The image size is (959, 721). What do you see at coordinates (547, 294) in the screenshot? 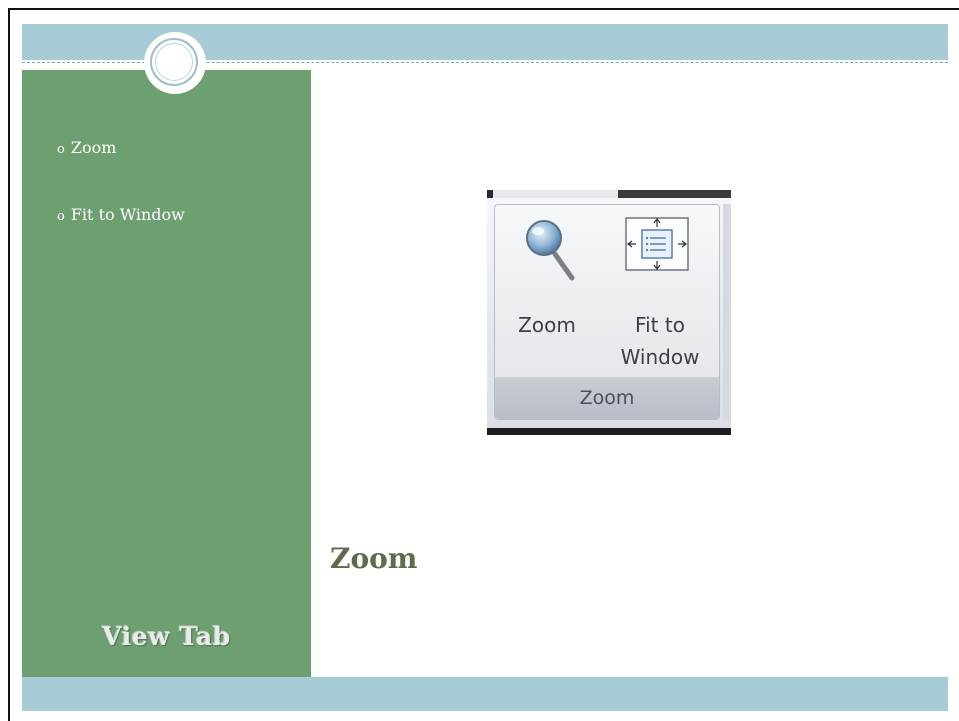
I see `zoom-button: Zoom` at bounding box center [547, 294].